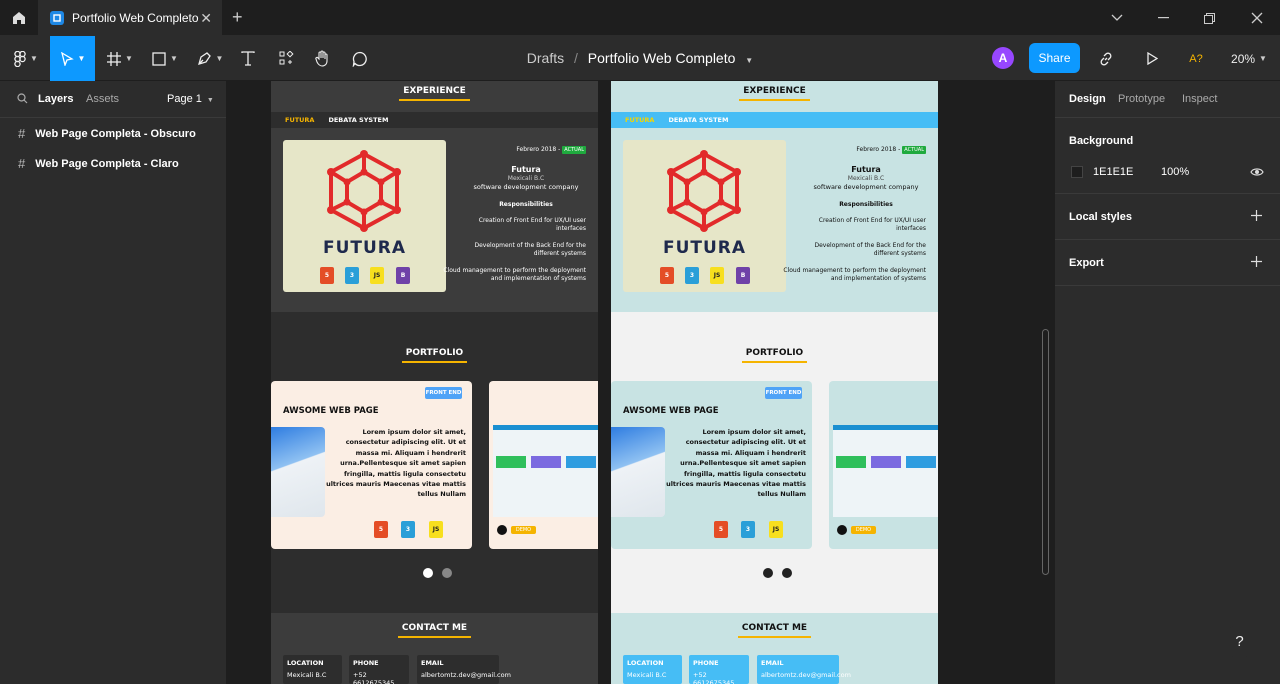 Image resolution: width=1280 pixels, height=684 pixels. What do you see at coordinates (545, 58) in the screenshot?
I see `breadcrumb-drafts: Drafts` at bounding box center [545, 58].